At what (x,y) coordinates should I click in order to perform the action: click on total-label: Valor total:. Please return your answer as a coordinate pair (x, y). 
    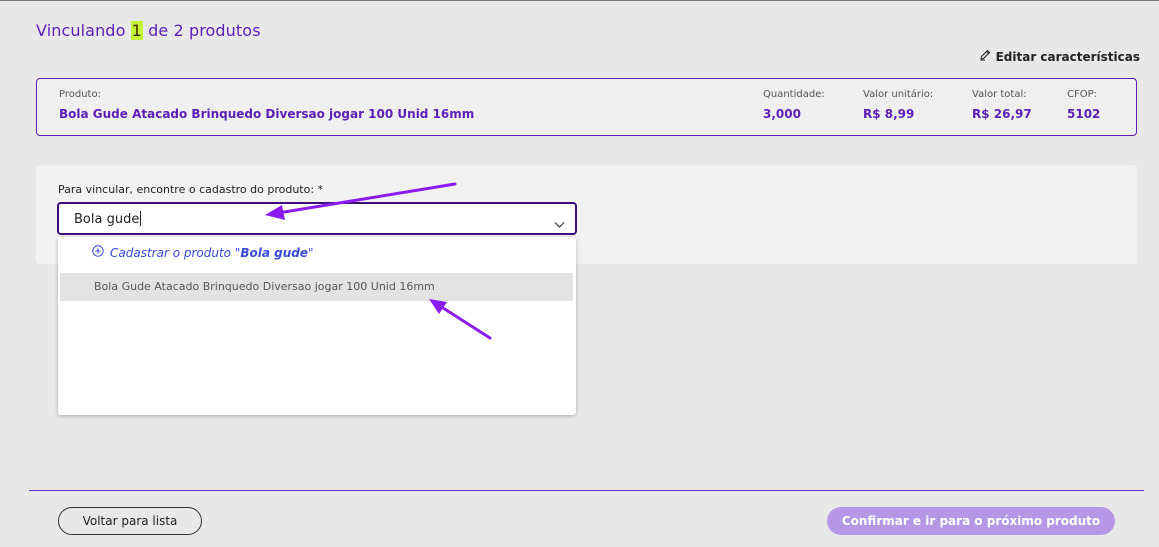
    Looking at the image, I should click on (999, 94).